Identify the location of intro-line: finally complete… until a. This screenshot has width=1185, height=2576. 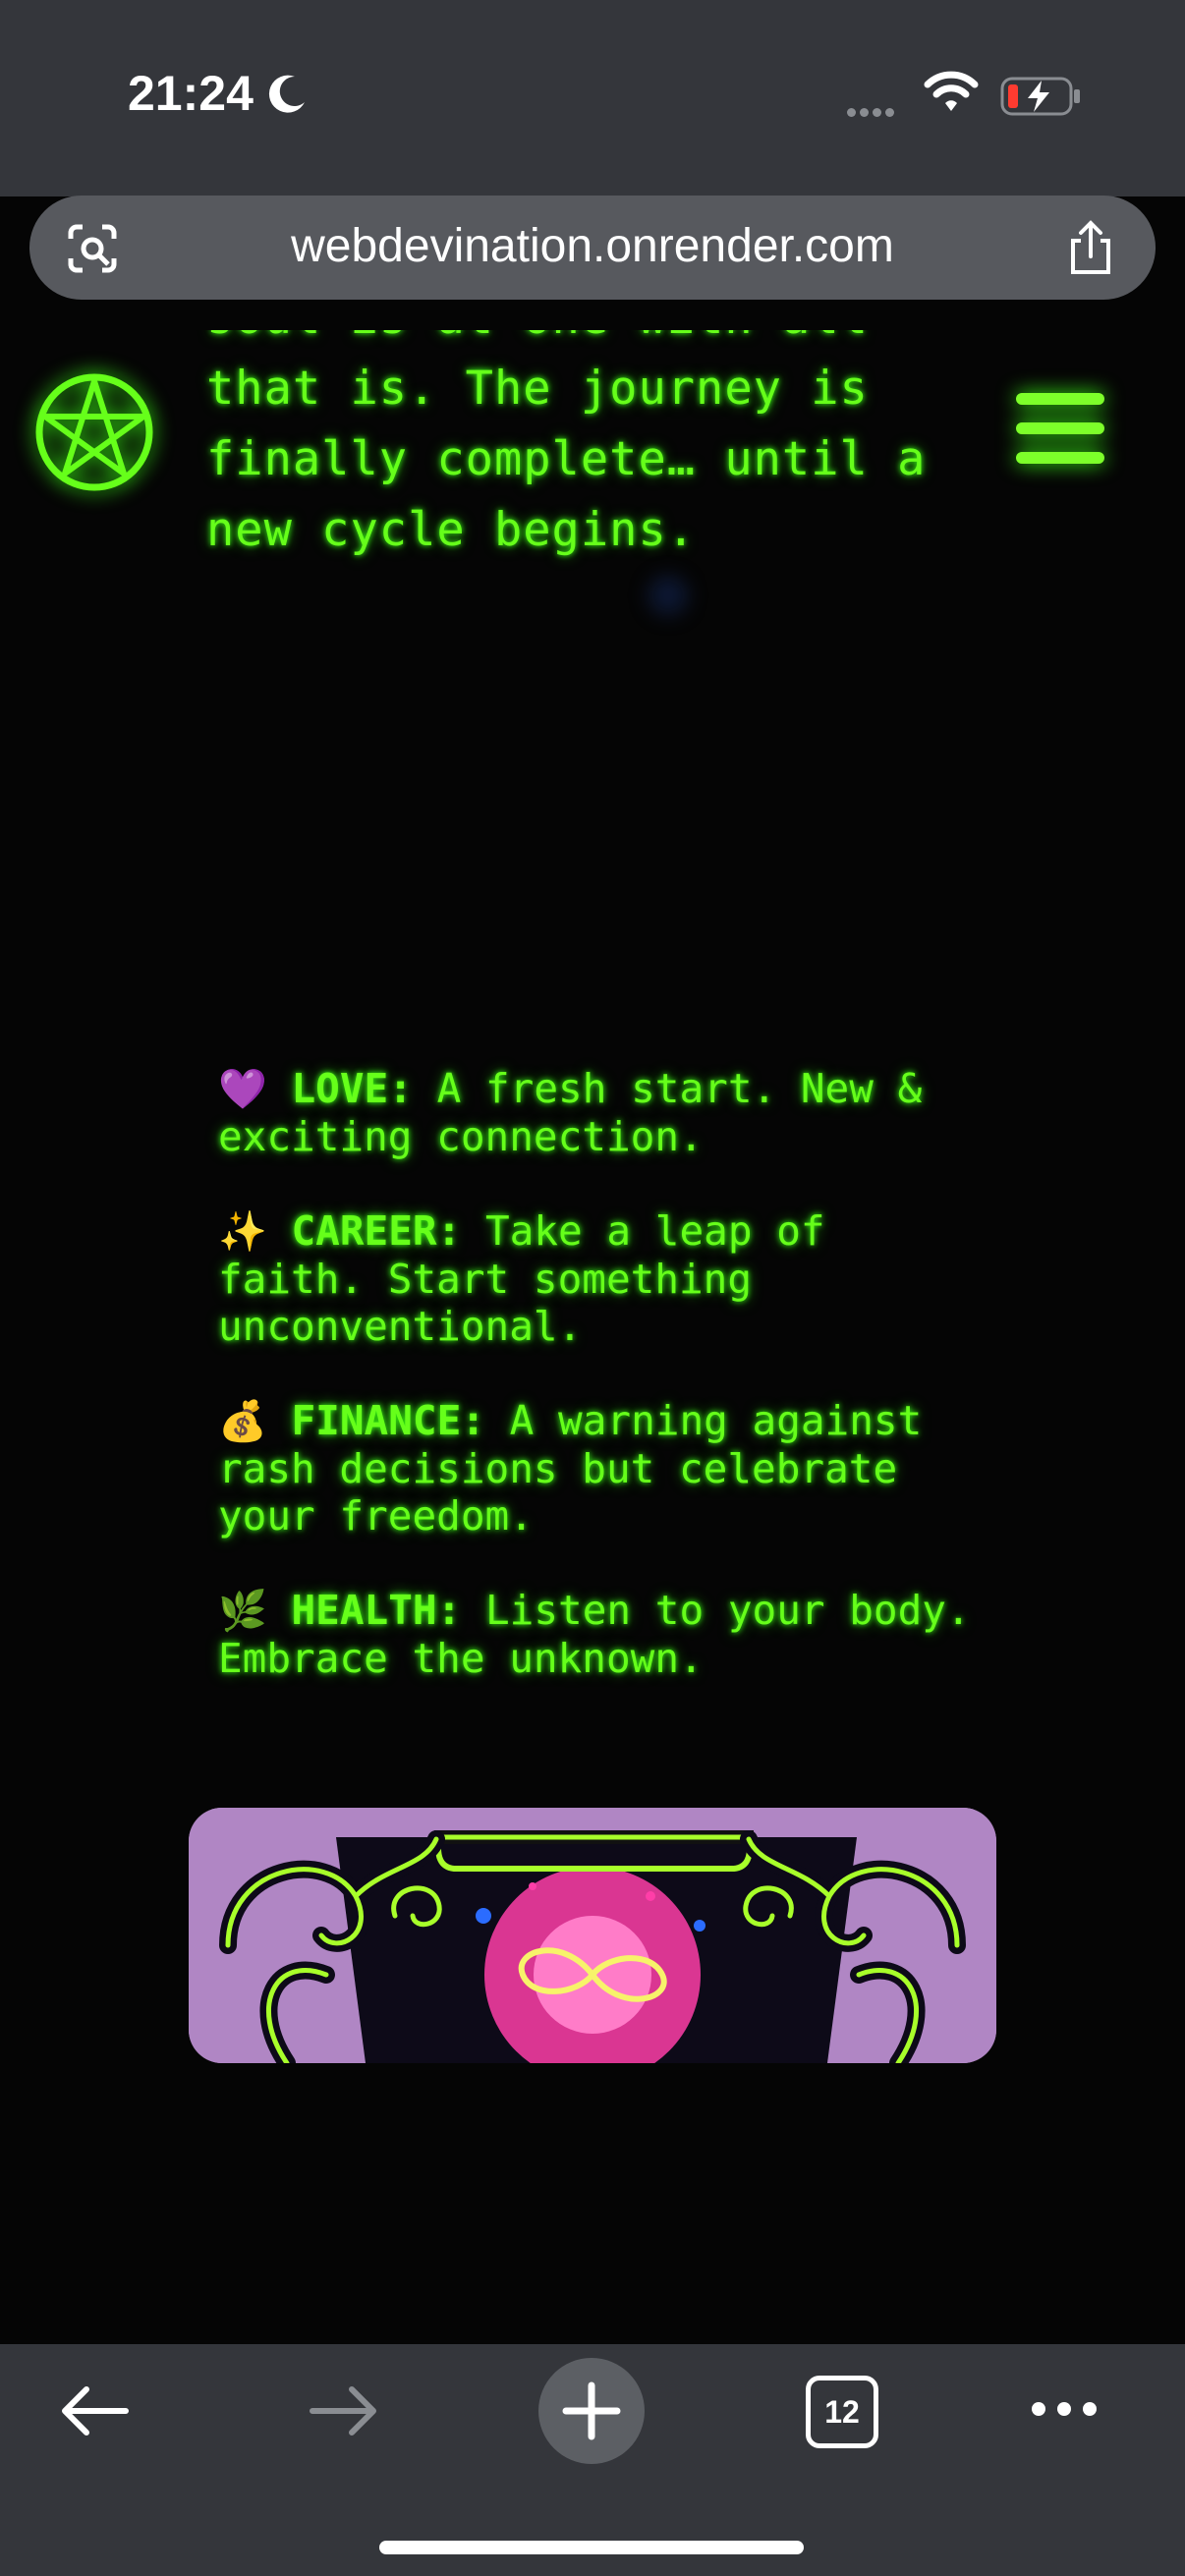
(567, 459).